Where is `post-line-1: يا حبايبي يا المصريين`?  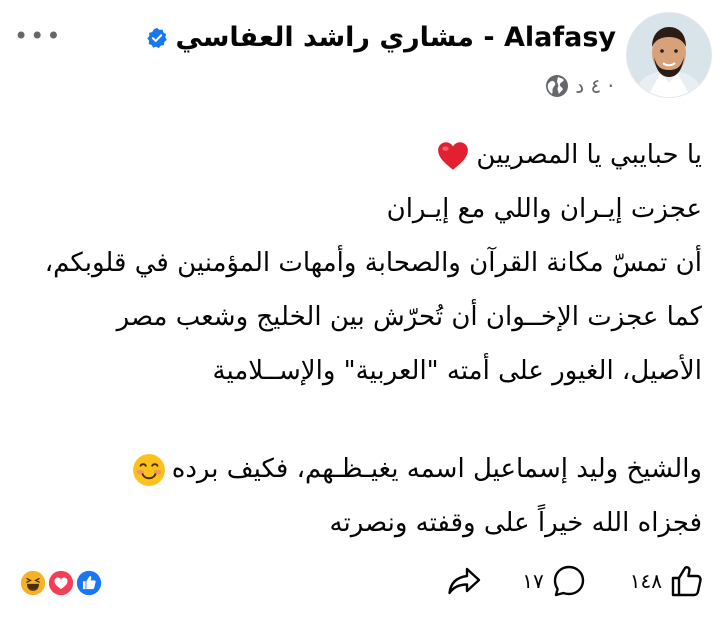
post-line-1: يا حبايبي يا المصريين is located at coordinates (357, 155).